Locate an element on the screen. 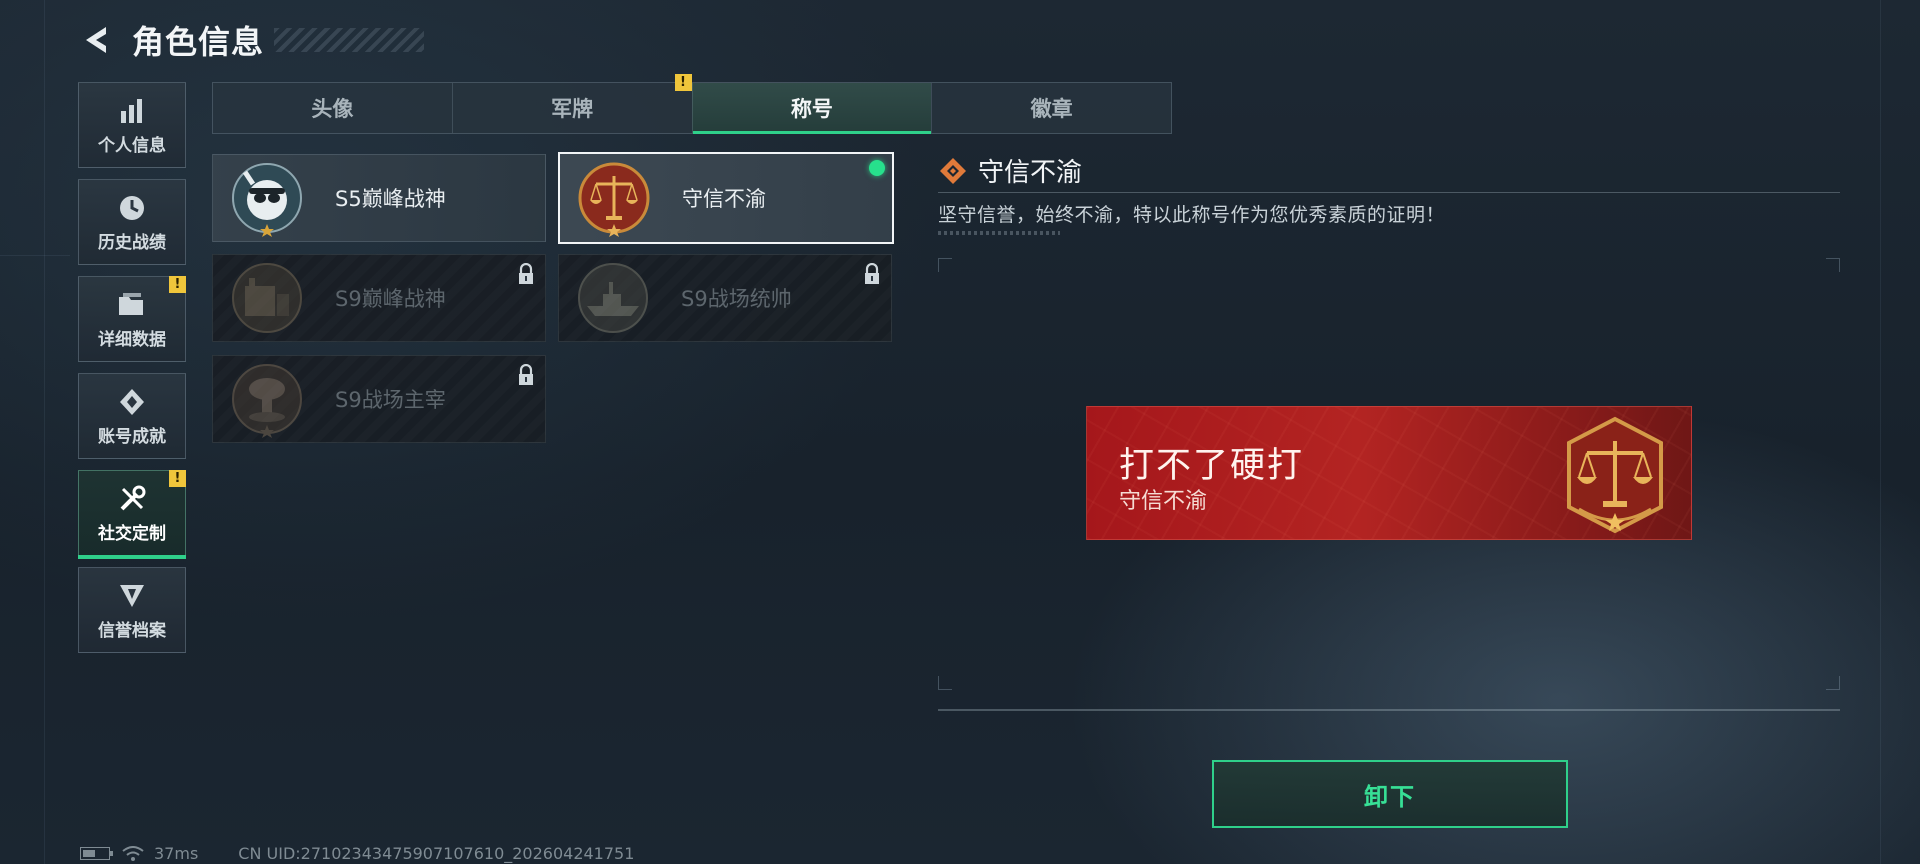  scales-emblem-icon is located at coordinates (1615, 475).